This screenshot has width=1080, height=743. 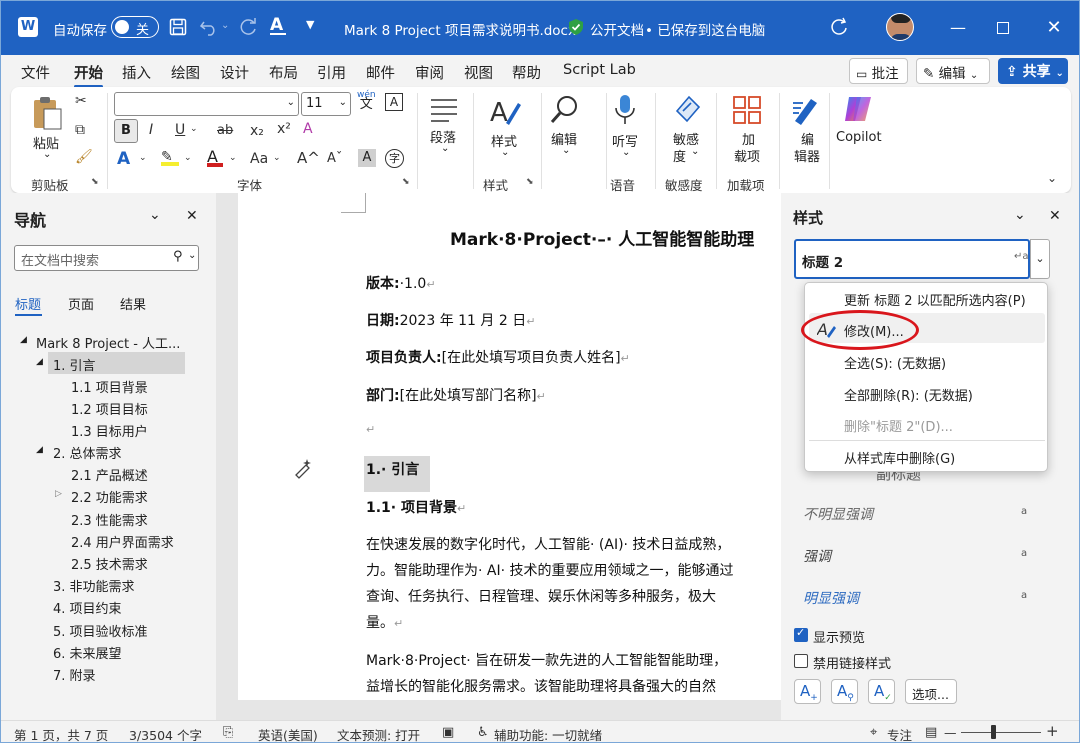 I want to click on style-item-subtle-emphasis: 不明显强调, so click(x=838, y=514).